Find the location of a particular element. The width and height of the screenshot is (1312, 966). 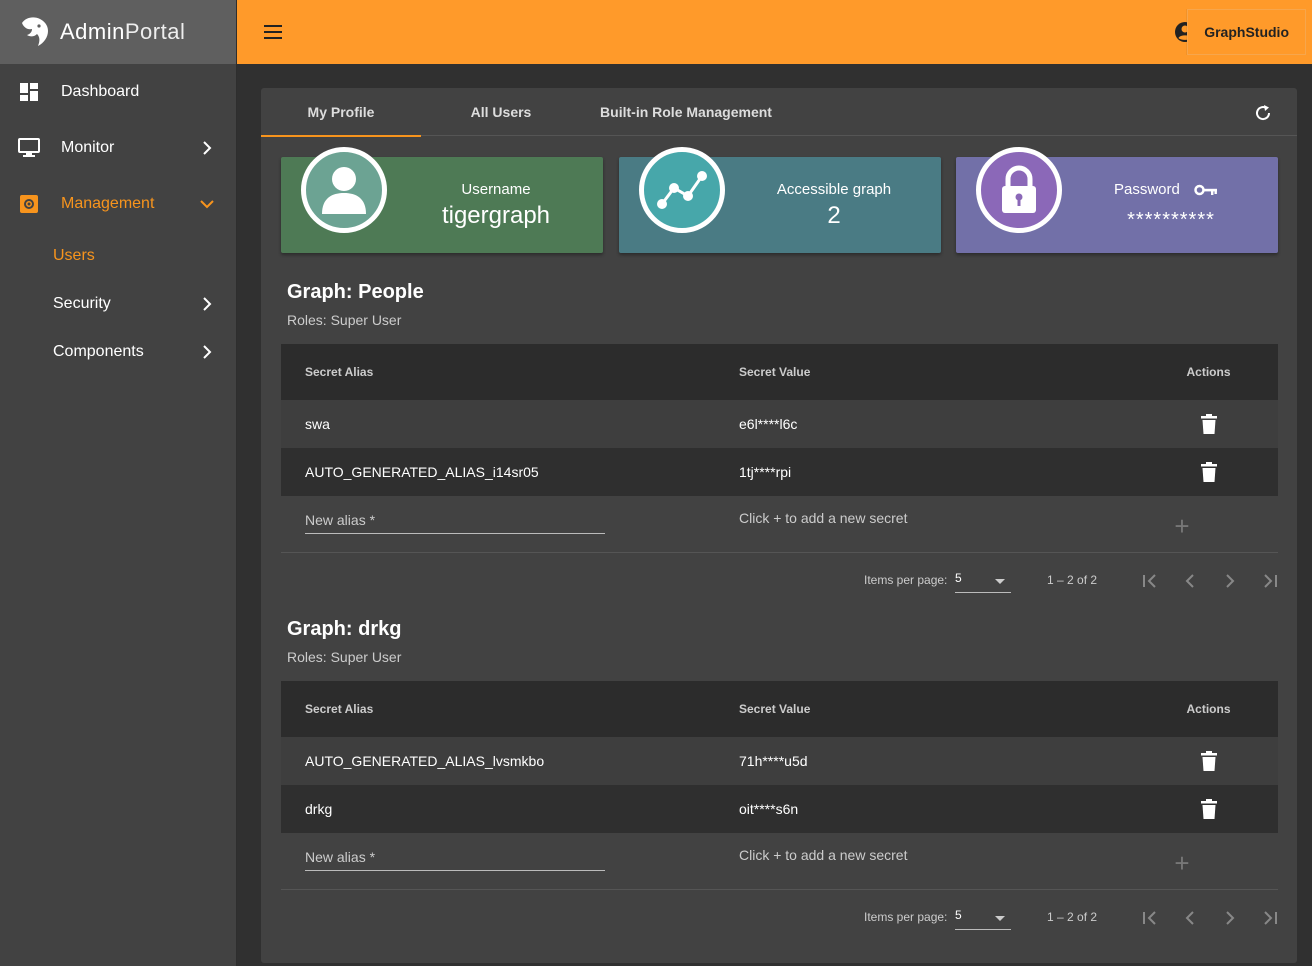

sidebar-item-monitor: Monitor is located at coordinates (118, 148).